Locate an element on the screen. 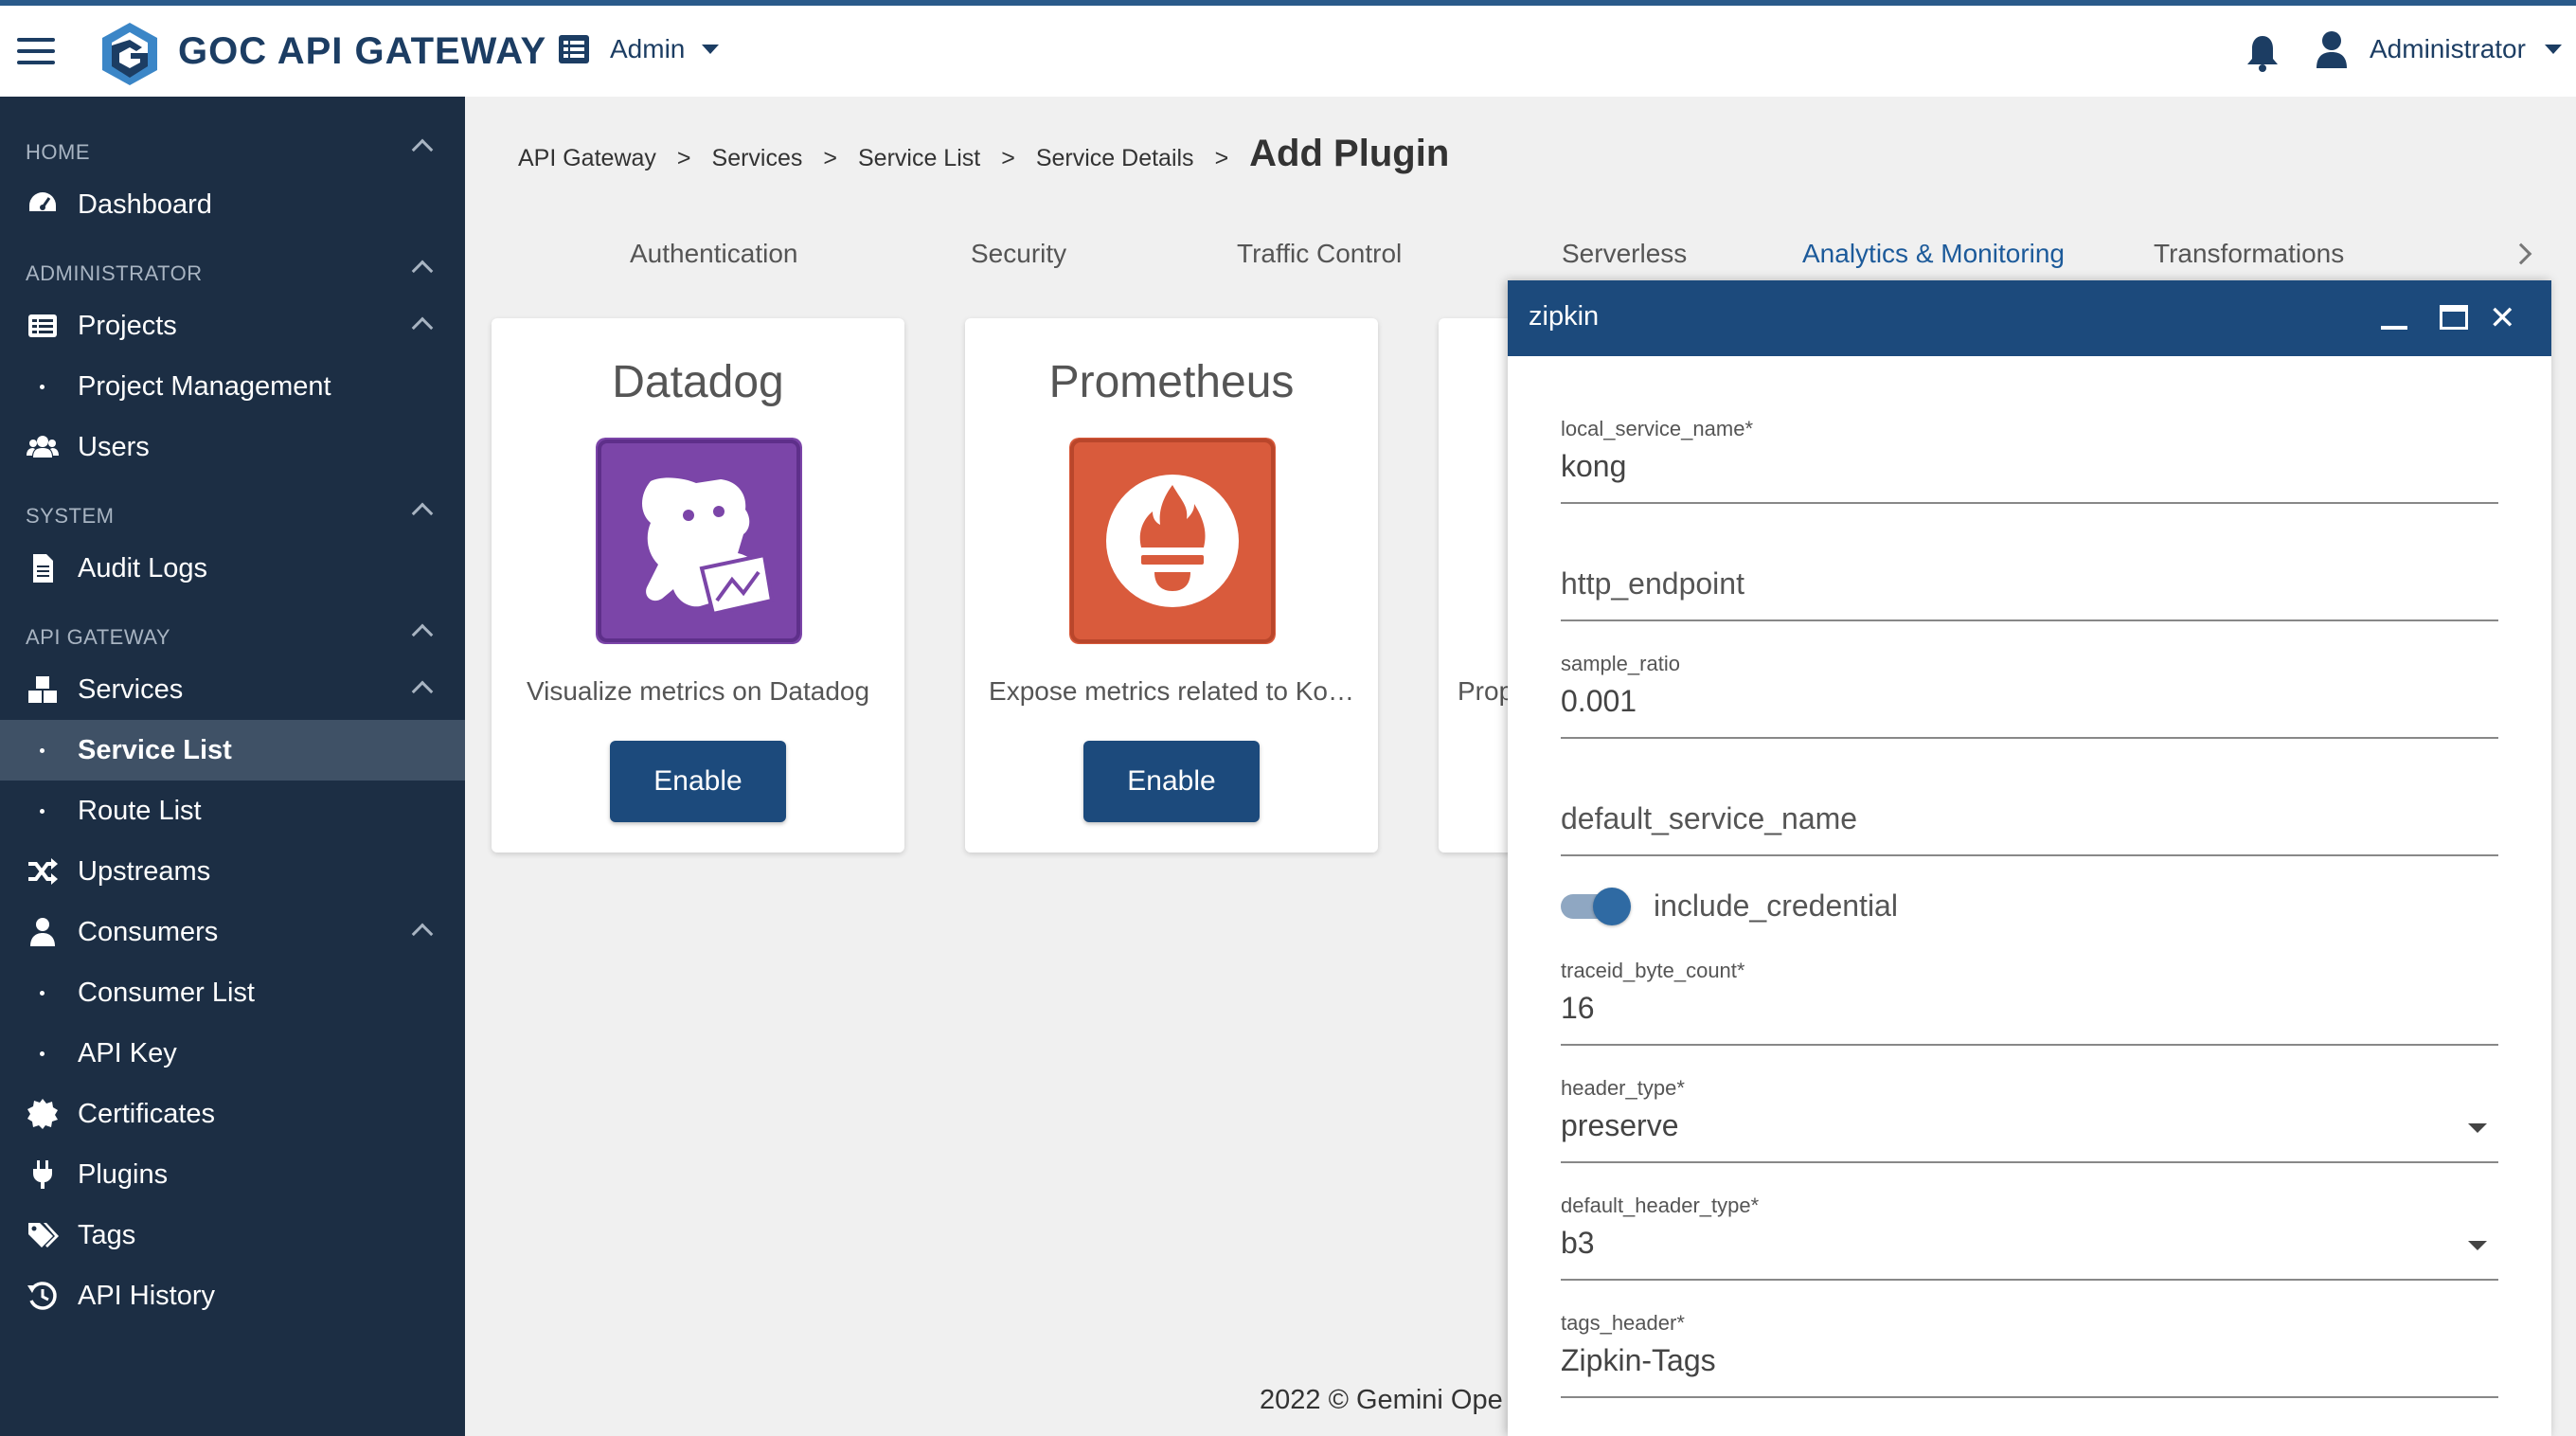  admin-menu: Admin is located at coordinates (639, 49).